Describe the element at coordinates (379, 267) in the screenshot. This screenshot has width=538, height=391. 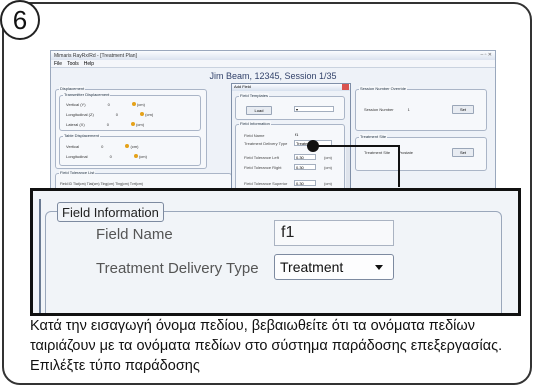
I see `chevron-down-icon` at that location.